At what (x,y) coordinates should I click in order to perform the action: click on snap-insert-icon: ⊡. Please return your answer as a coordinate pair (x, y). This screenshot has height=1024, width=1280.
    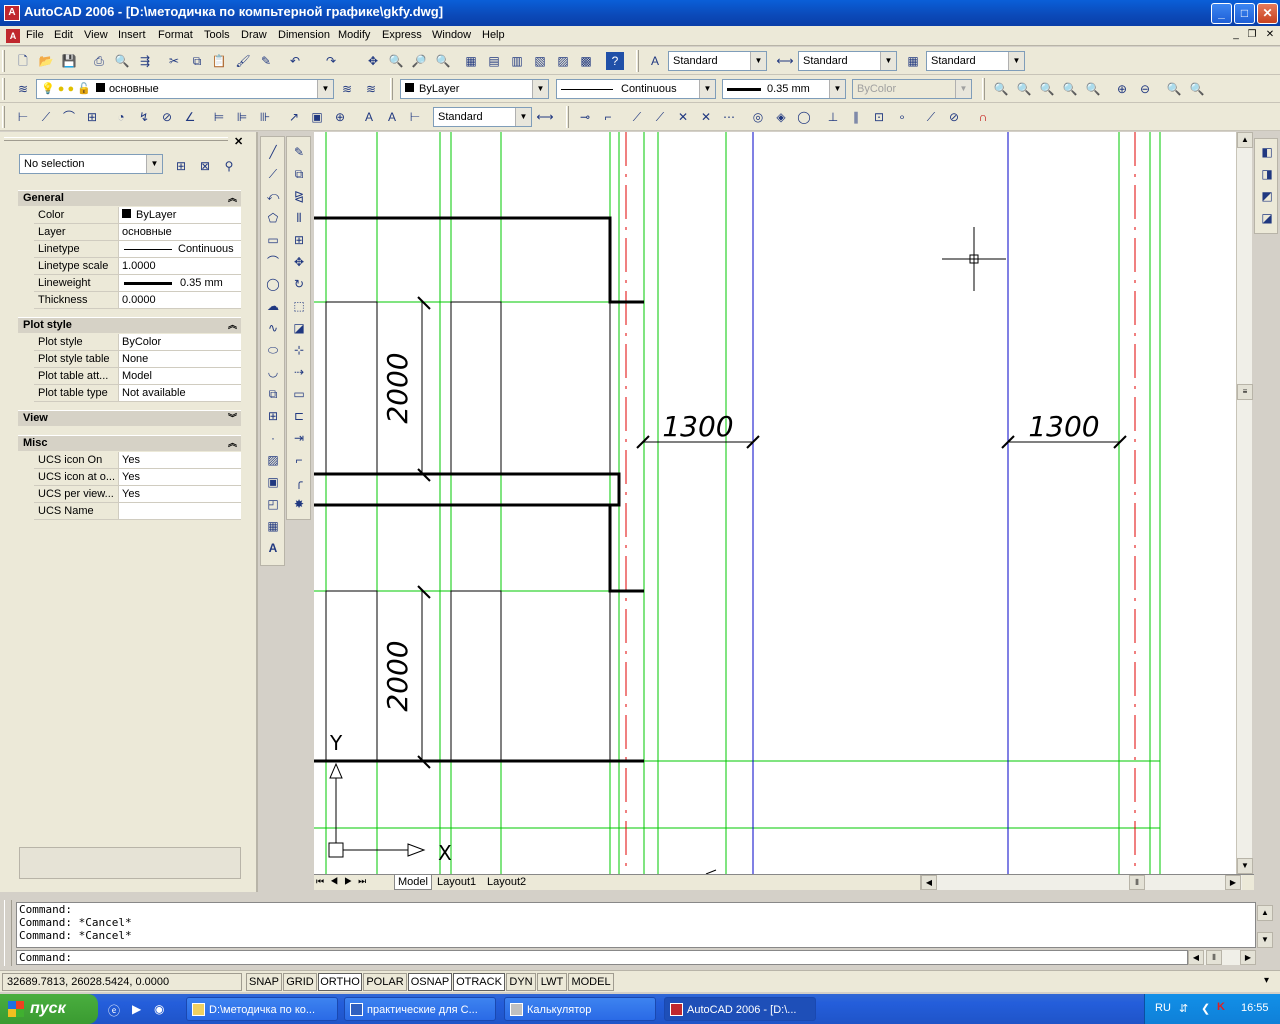
    Looking at the image, I should click on (879, 117).